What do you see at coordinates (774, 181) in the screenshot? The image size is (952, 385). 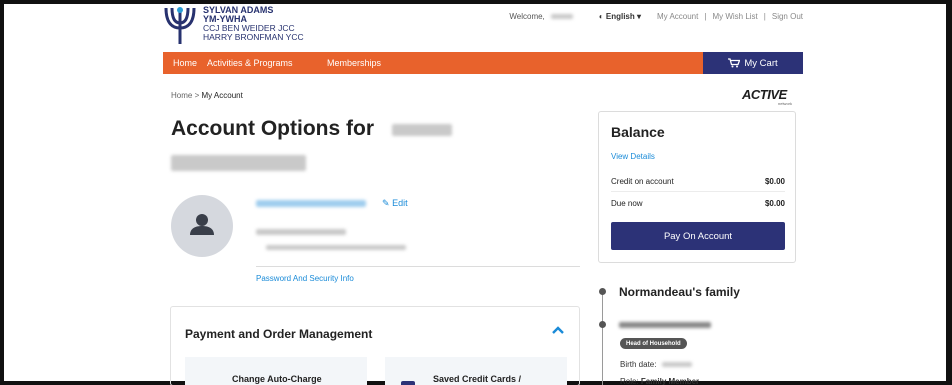 I see `credit-amount: $0.00` at bounding box center [774, 181].